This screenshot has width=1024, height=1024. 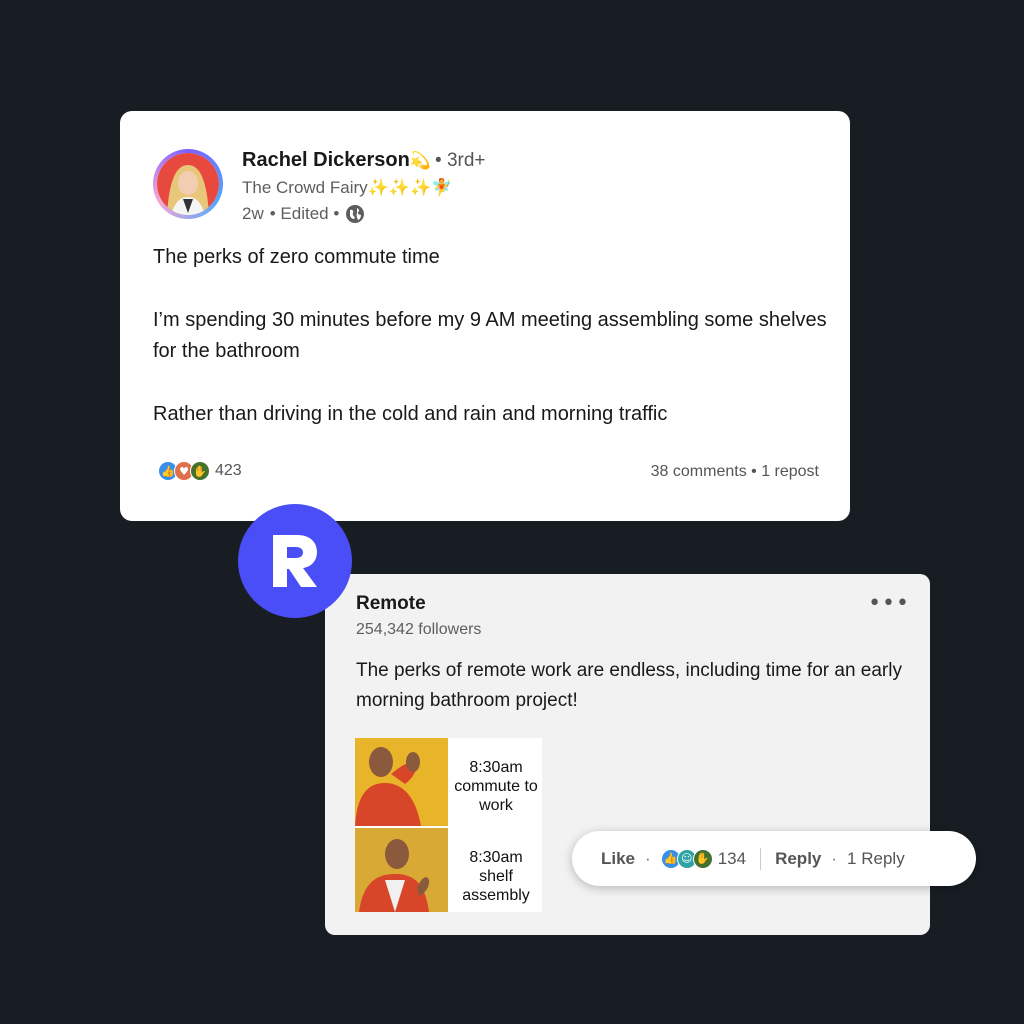 I want to click on headline-text: The Crowd Fairy, so click(x=305, y=187).